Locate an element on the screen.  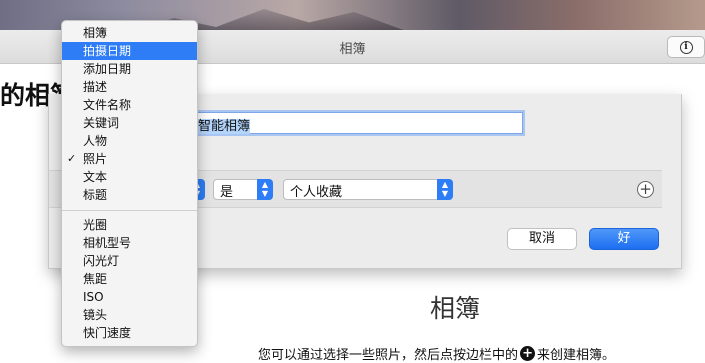
add-album-icon: + is located at coordinates (528, 353).